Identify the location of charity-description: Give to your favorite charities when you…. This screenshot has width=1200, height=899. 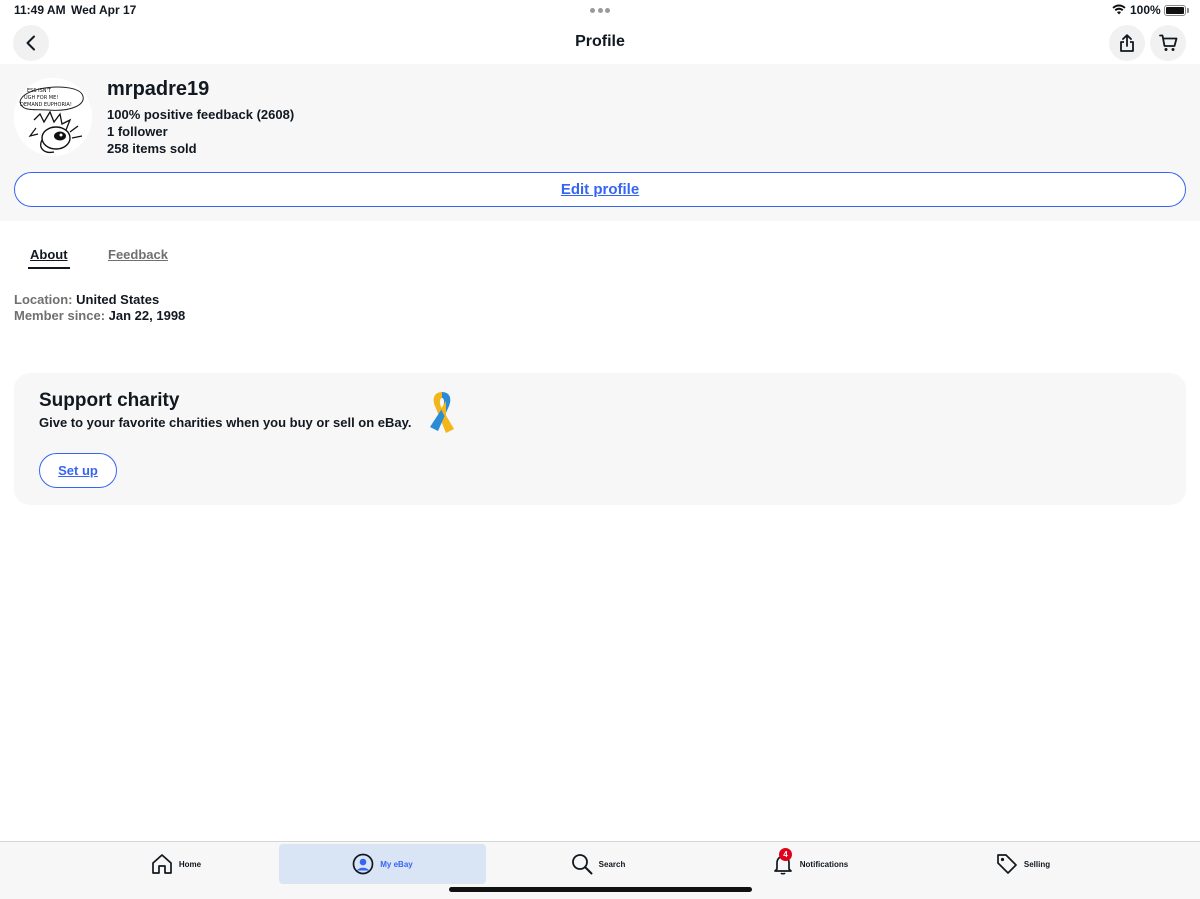
(225, 422).